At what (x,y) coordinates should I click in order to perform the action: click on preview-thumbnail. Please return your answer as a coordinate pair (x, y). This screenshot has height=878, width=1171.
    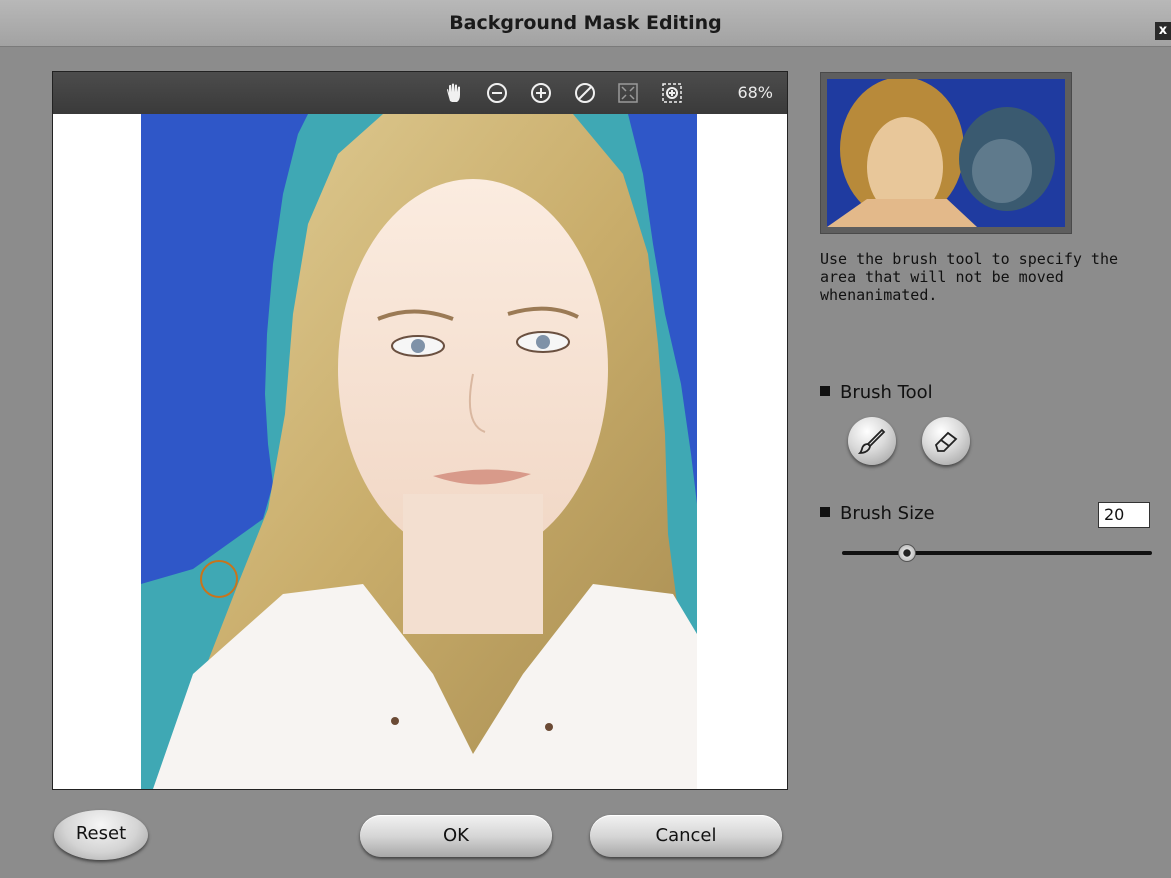
    Looking at the image, I should click on (946, 153).